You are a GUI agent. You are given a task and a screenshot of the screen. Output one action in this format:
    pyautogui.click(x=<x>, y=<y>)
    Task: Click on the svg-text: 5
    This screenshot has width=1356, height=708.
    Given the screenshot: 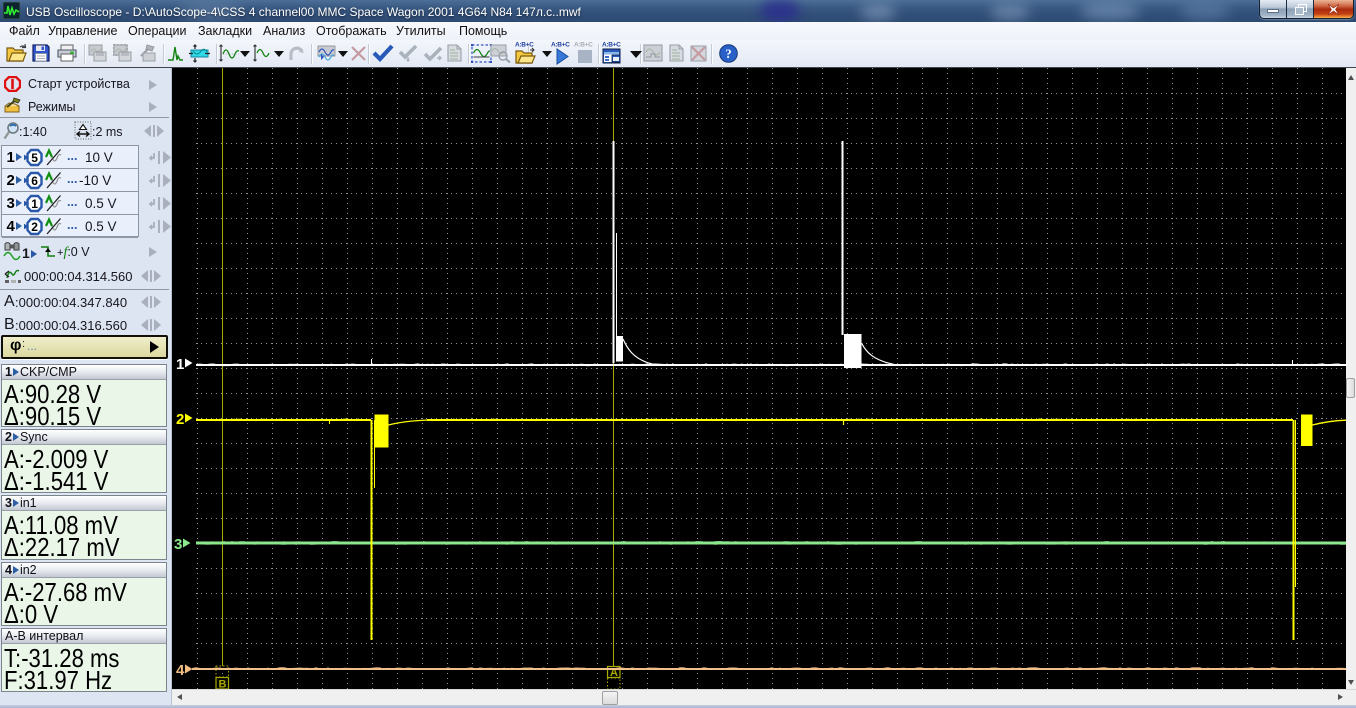 What is the action you would take?
    pyautogui.click(x=34, y=158)
    